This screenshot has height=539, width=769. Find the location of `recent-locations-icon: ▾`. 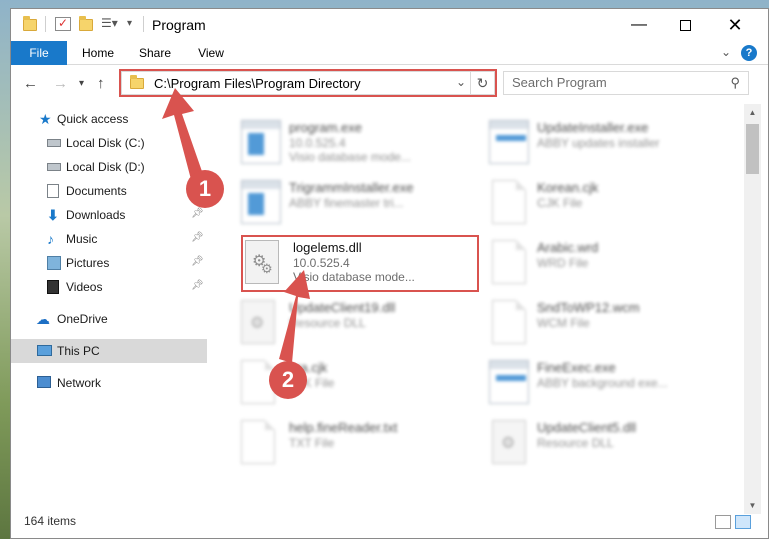

recent-locations-icon: ▾ is located at coordinates (81, 83).